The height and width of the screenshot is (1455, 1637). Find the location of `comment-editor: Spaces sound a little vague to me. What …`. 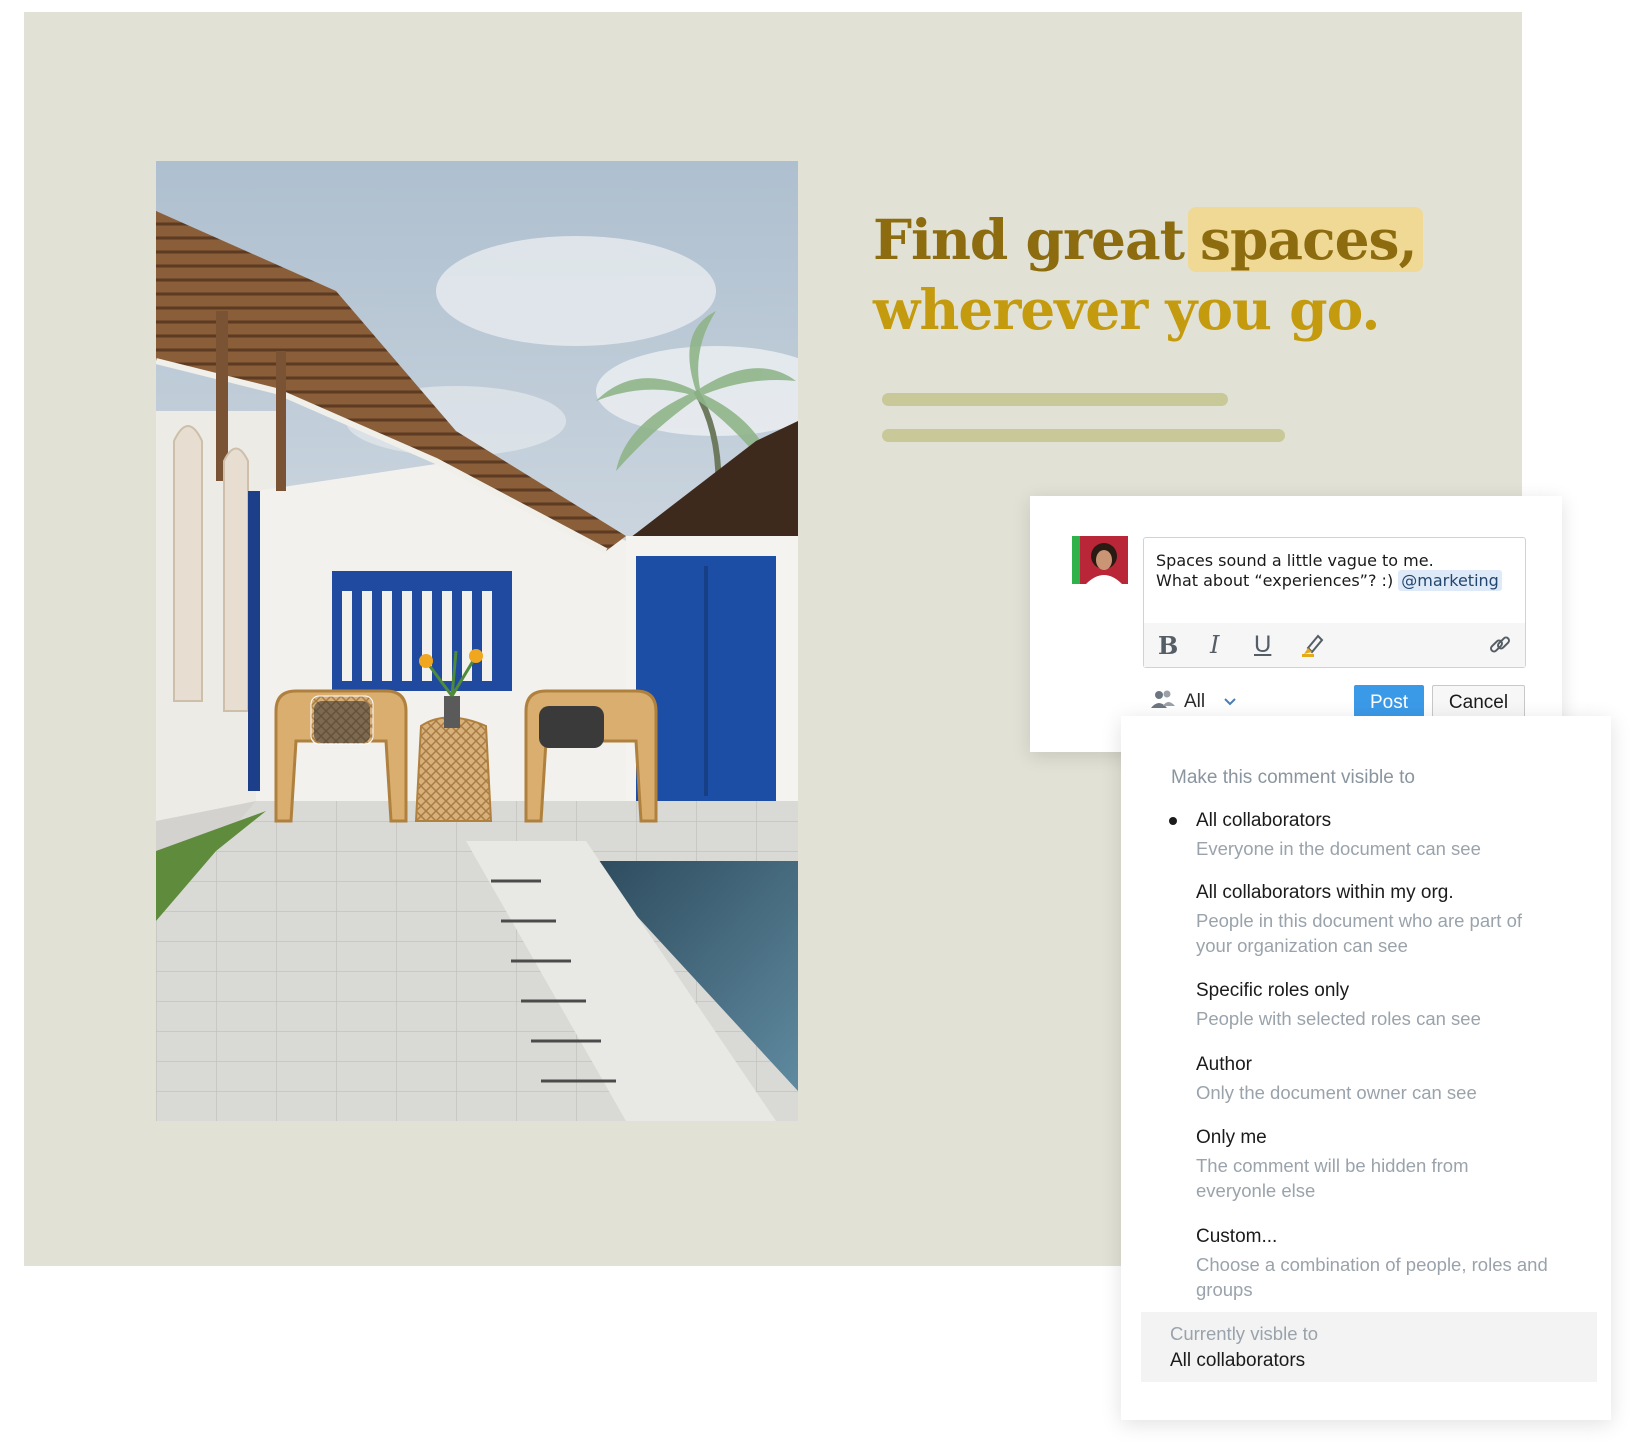

comment-editor: Spaces sound a little vague to me. What … is located at coordinates (1334, 602).